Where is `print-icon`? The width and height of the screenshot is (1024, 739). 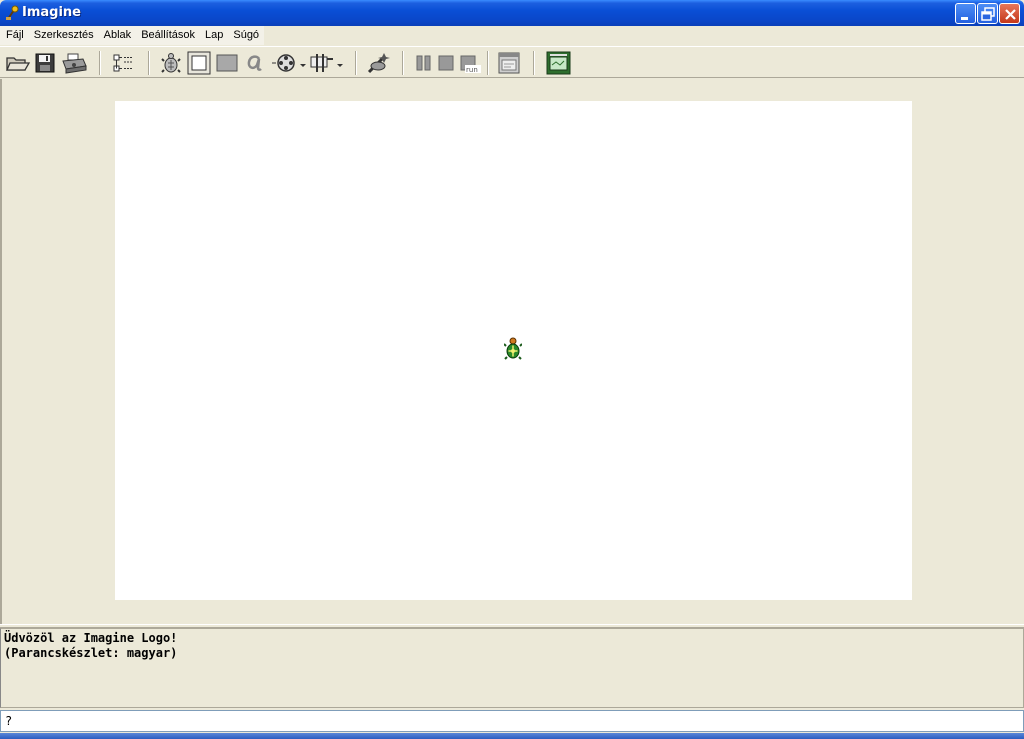 print-icon is located at coordinates (74, 63).